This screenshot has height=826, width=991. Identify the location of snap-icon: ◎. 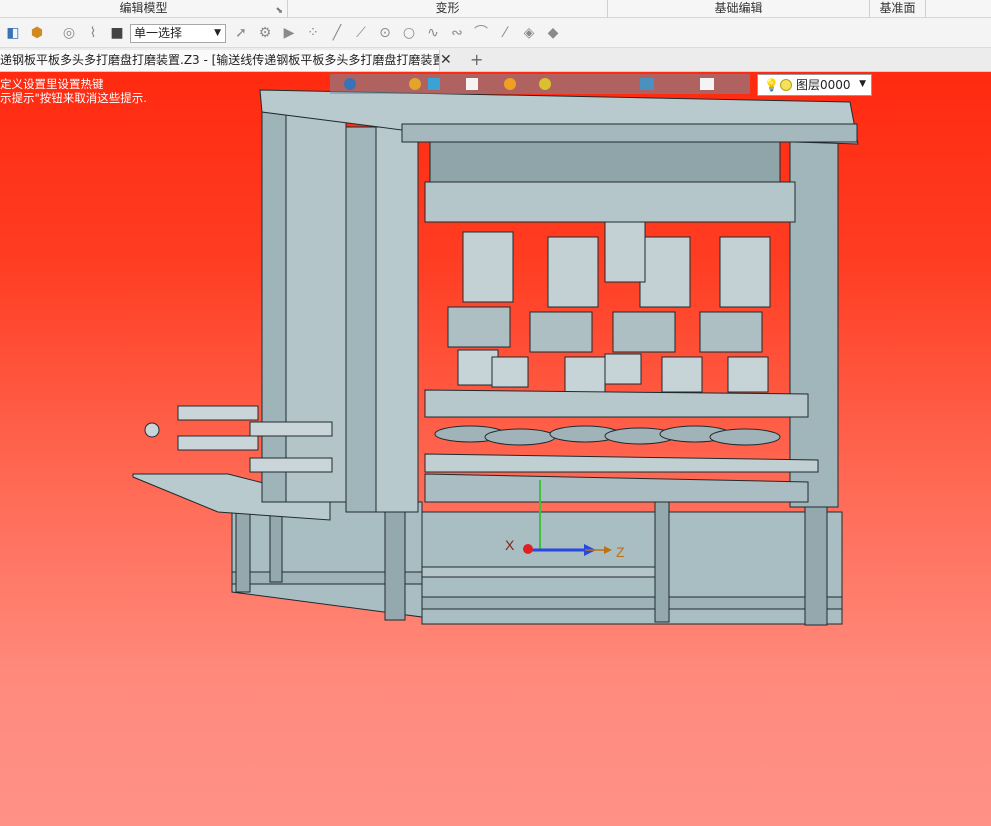
(69, 33).